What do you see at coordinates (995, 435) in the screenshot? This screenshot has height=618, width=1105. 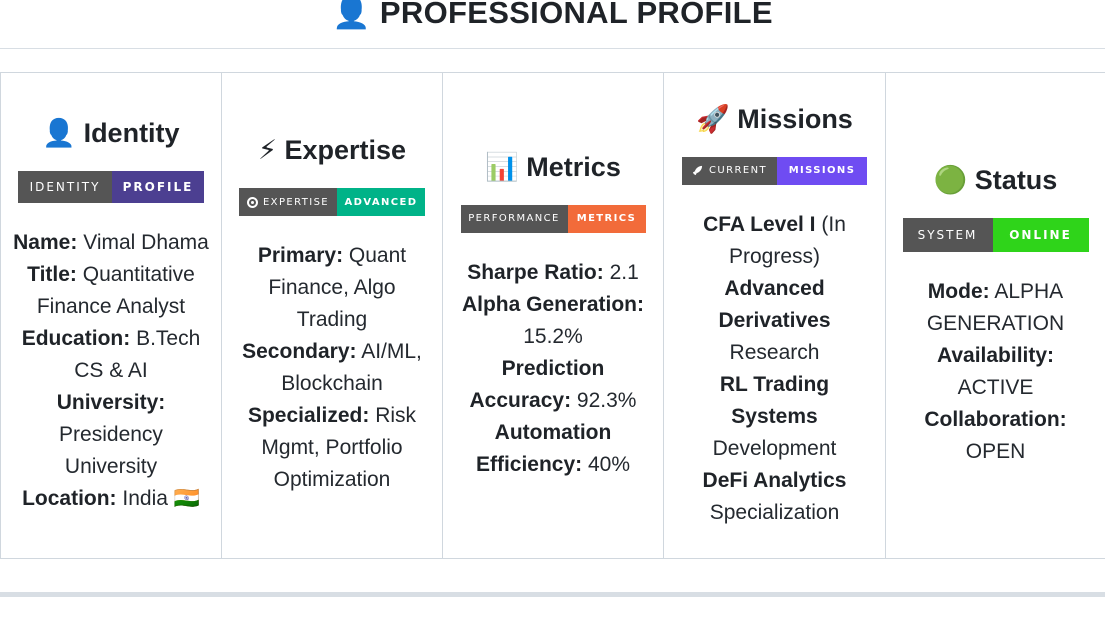 I see `status-collaboration: Collaboration: OPEN` at bounding box center [995, 435].